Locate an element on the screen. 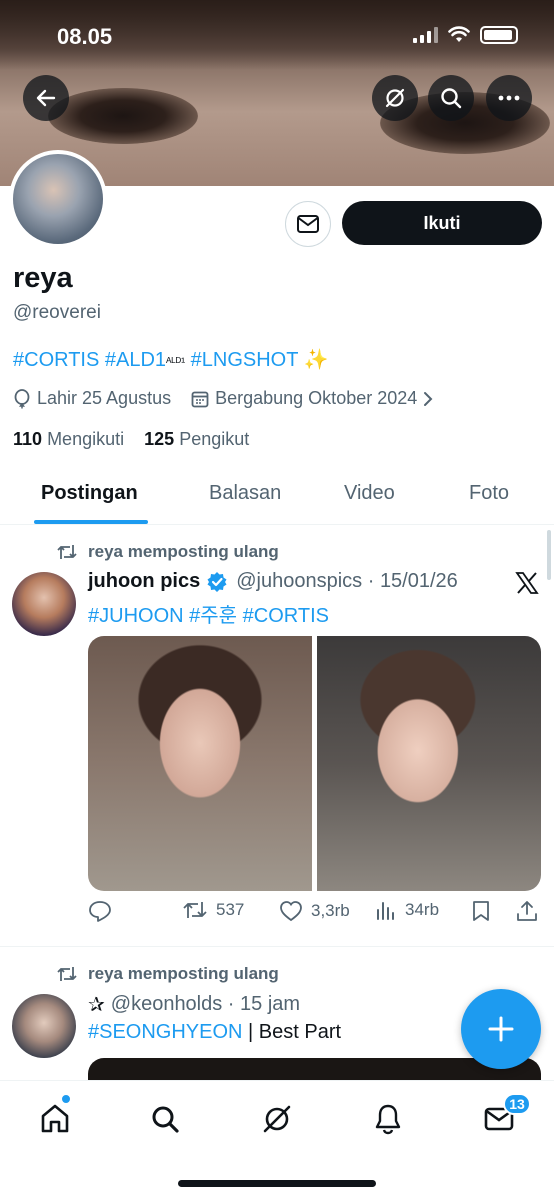 This screenshot has height=1199, width=554. status-icons is located at coordinates (465, 35).